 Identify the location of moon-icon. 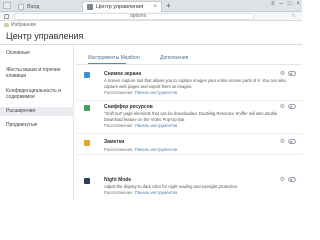
(87, 181).